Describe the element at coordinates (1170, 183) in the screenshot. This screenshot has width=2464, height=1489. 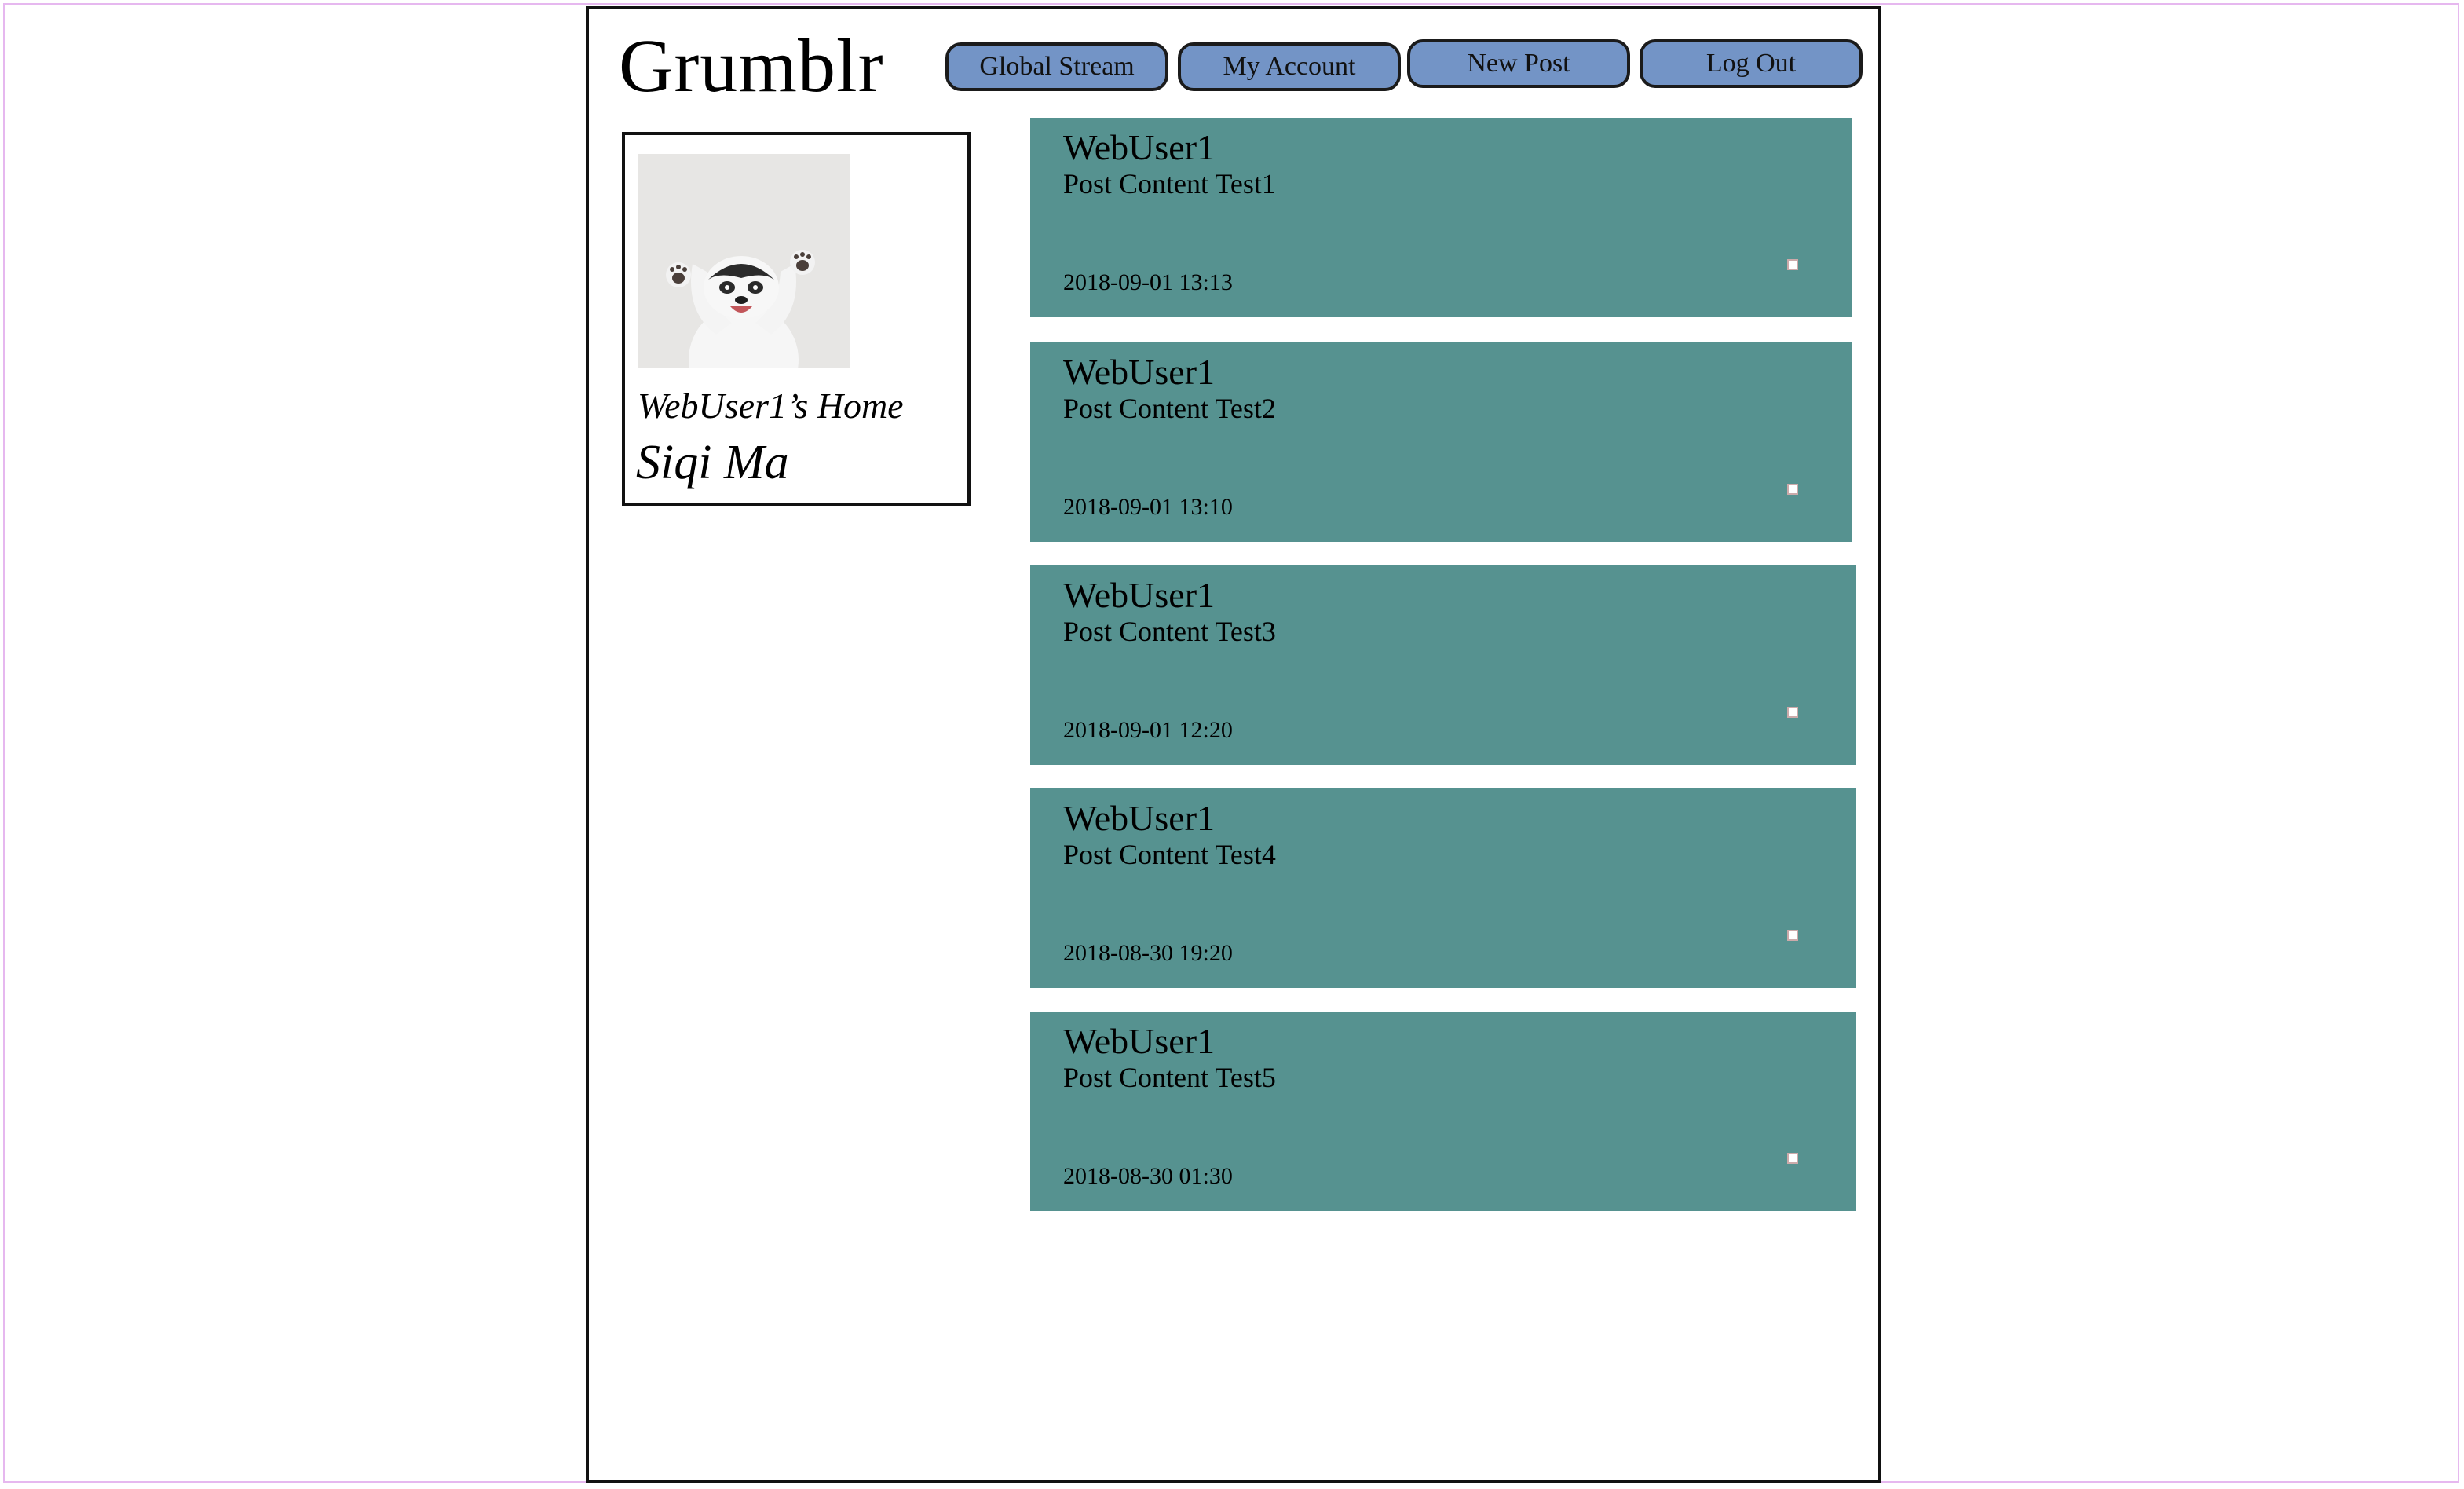
I see `post-content: Post Content Test1` at that location.